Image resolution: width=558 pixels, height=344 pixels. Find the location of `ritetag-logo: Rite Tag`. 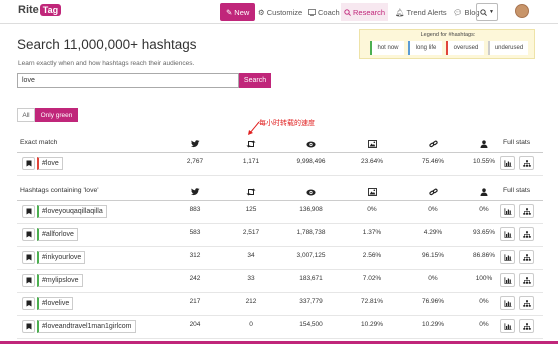

ritetag-logo: Rite Tag is located at coordinates (40, 10).